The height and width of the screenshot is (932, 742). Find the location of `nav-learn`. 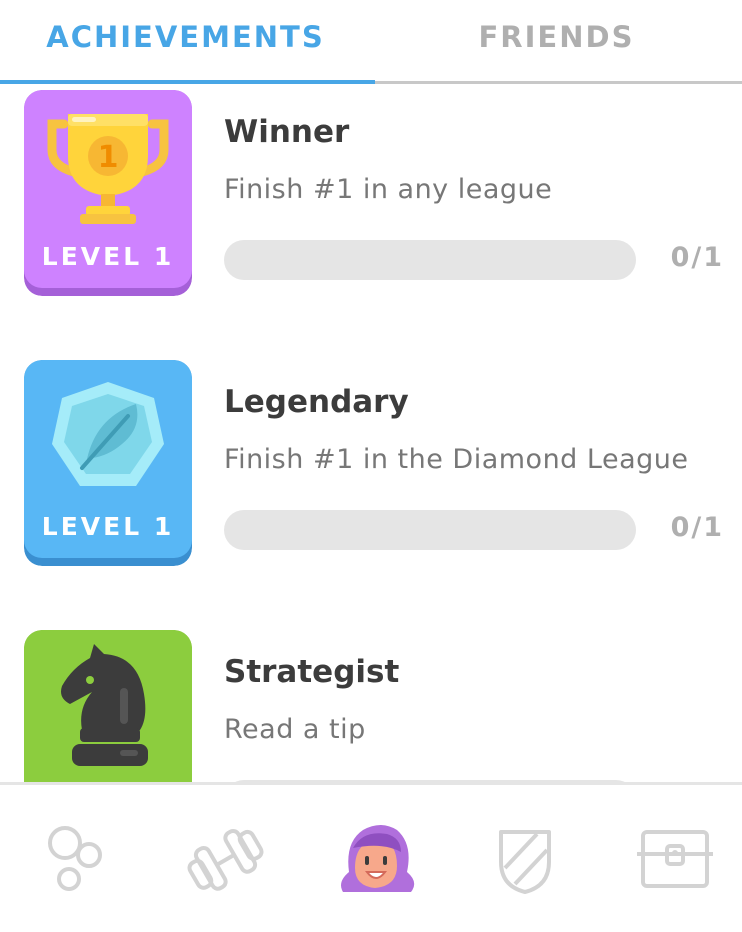

nav-learn is located at coordinates (75, 859).